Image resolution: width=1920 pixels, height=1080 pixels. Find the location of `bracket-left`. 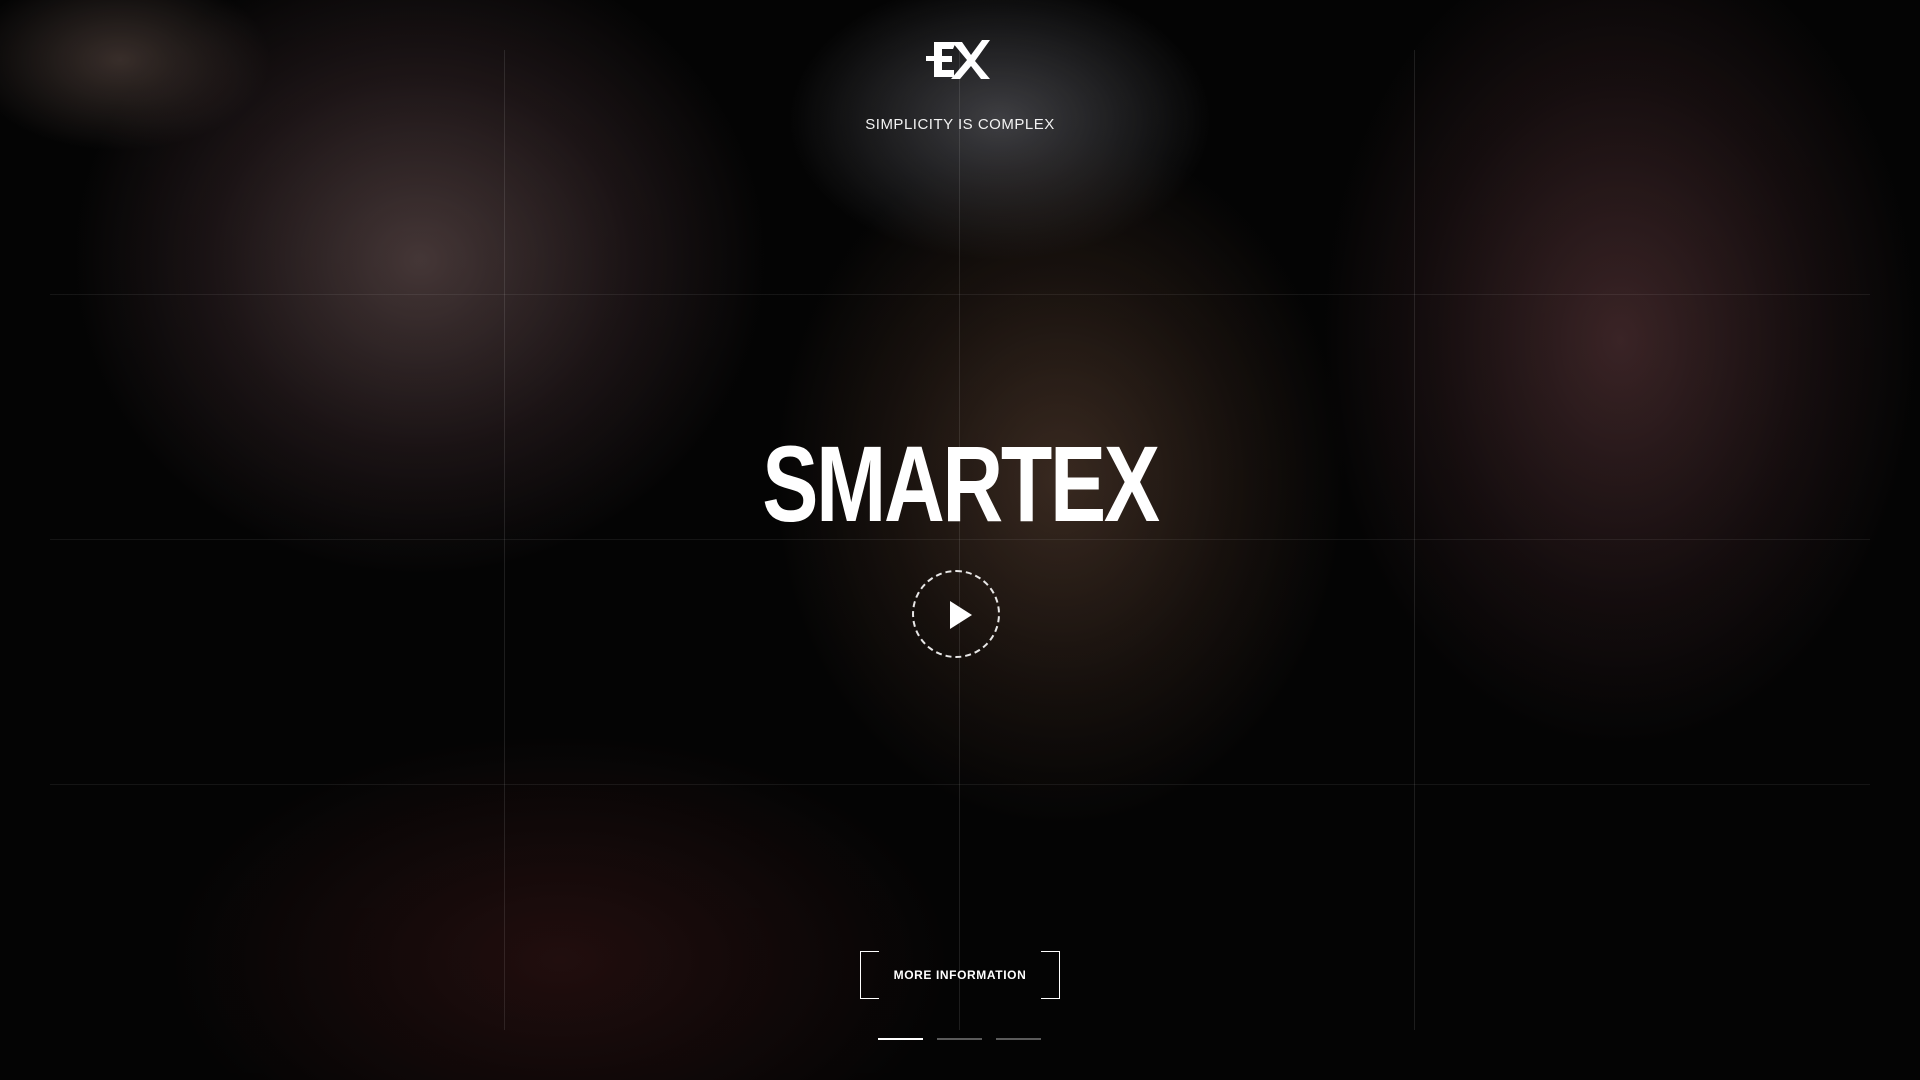

bracket-left is located at coordinates (869, 975).